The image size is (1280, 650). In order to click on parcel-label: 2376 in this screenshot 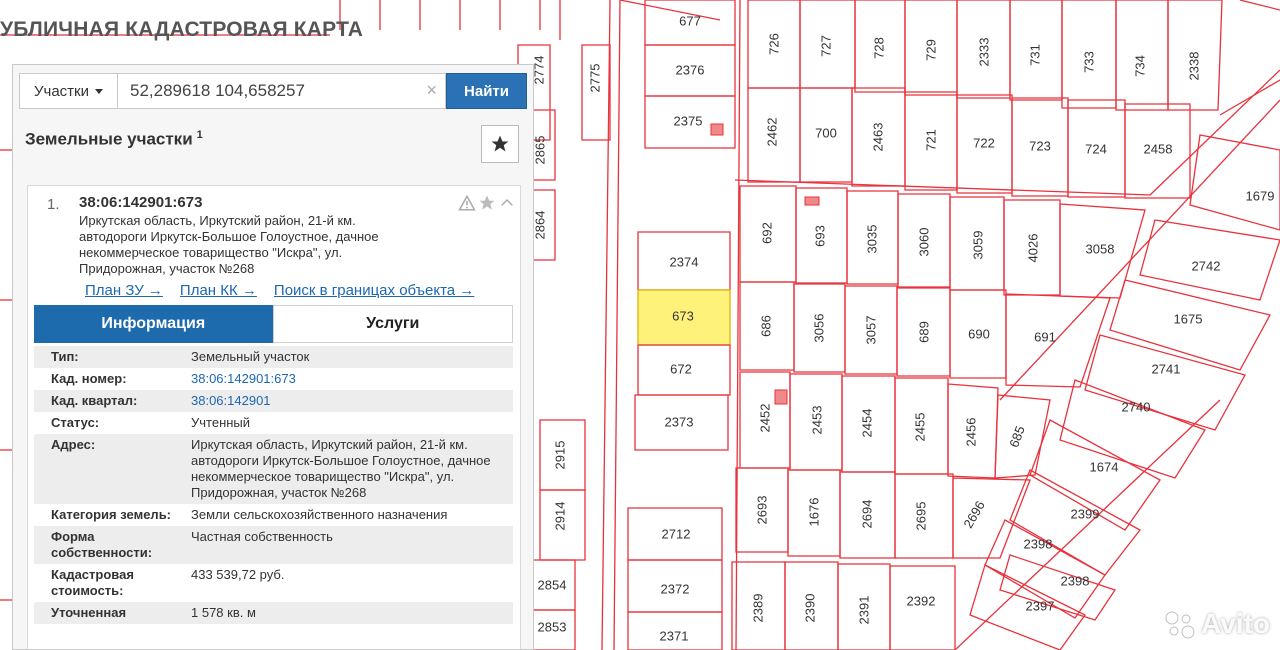, I will do `click(690, 69)`.